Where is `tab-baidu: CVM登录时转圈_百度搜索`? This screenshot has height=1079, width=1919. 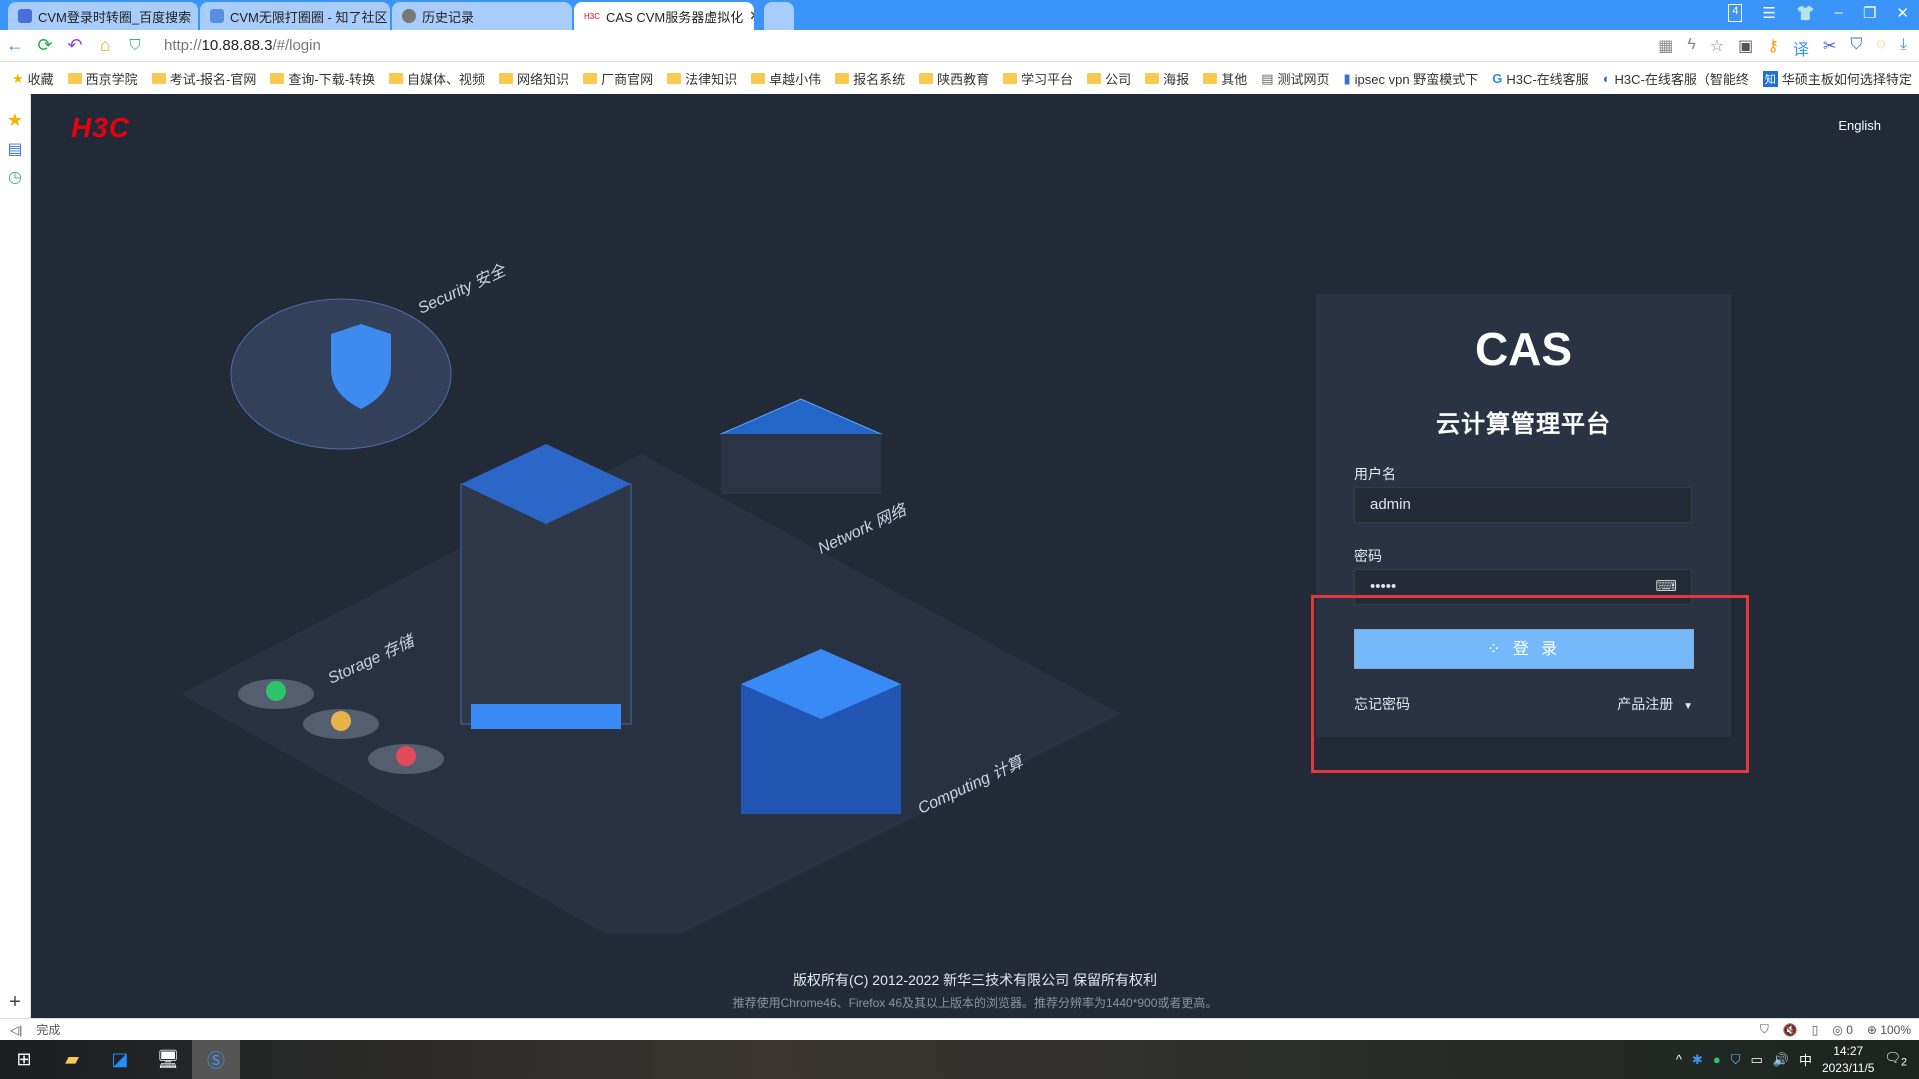
tab-baidu: CVM登录时转圈_百度搜索 is located at coordinates (103, 16).